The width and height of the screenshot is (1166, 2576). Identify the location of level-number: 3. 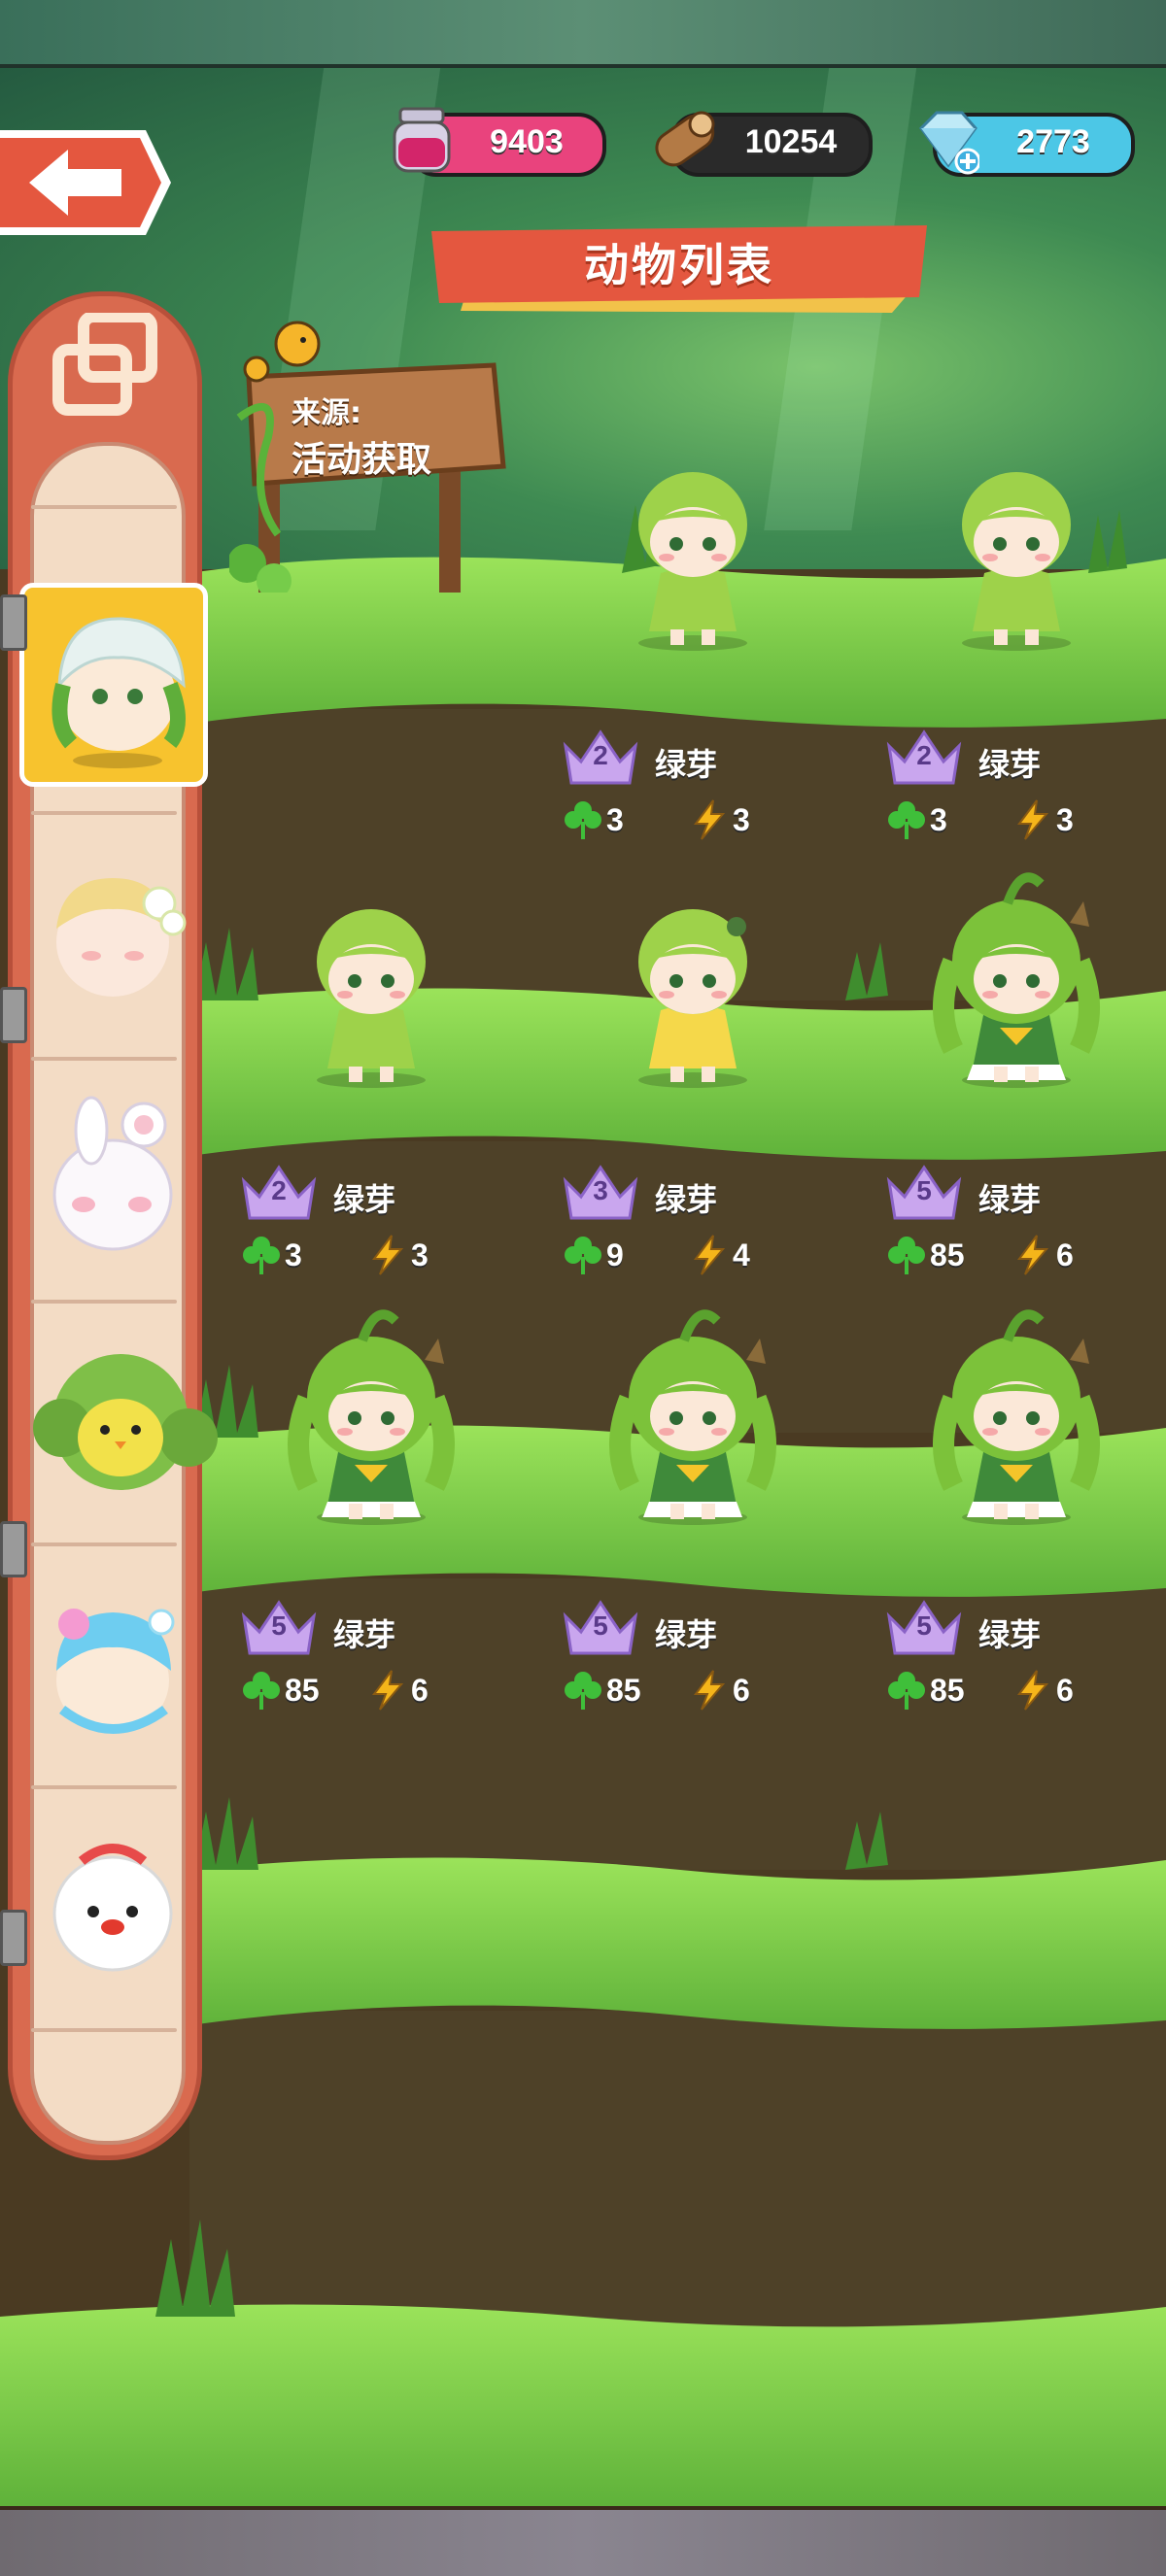
(600, 1190).